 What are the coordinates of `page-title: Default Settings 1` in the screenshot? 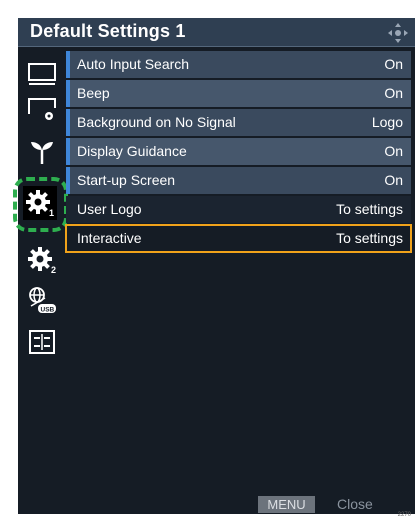 It's located at (108, 31).